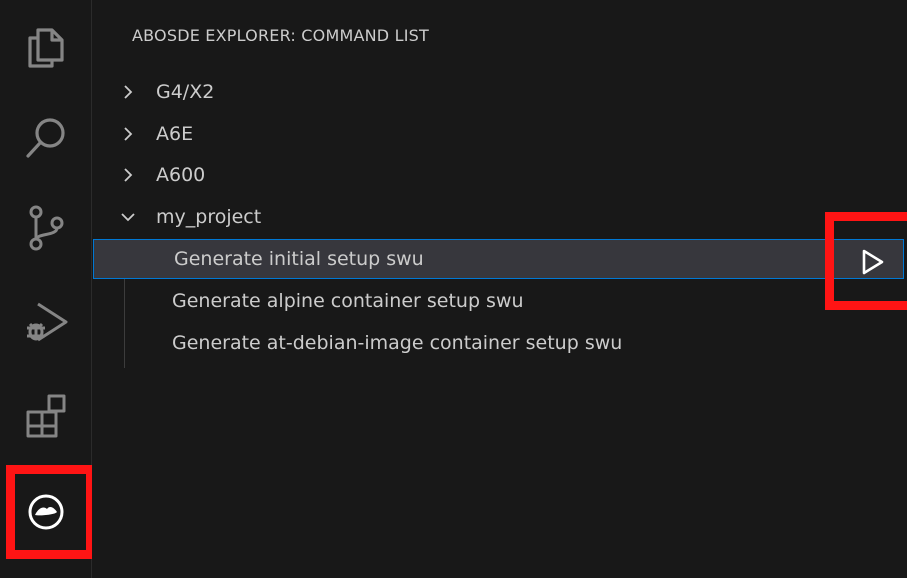  What do you see at coordinates (498, 259) in the screenshot?
I see `command-generate-initial-setup: Generate initial setup swu` at bounding box center [498, 259].